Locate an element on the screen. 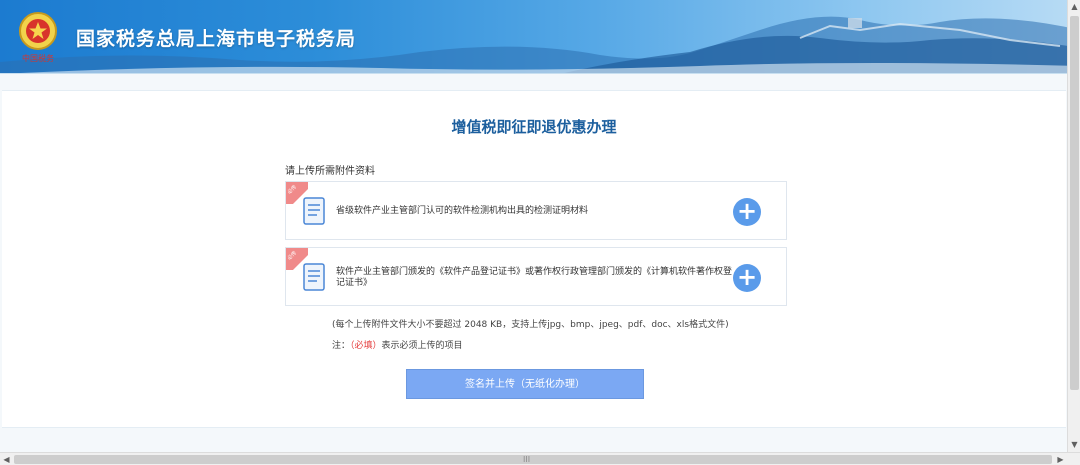 This screenshot has height=465, width=1080. horizontal-scrollbar: ◀ III ▶ is located at coordinates (540, 458).